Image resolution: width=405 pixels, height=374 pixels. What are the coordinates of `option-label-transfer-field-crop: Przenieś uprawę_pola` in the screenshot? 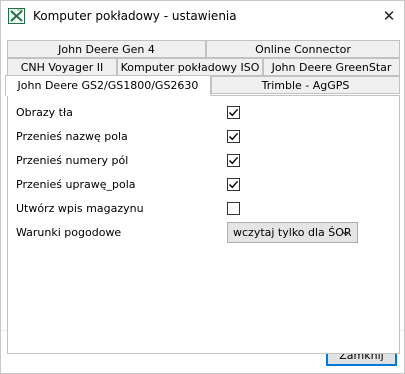 It's located at (76, 184).